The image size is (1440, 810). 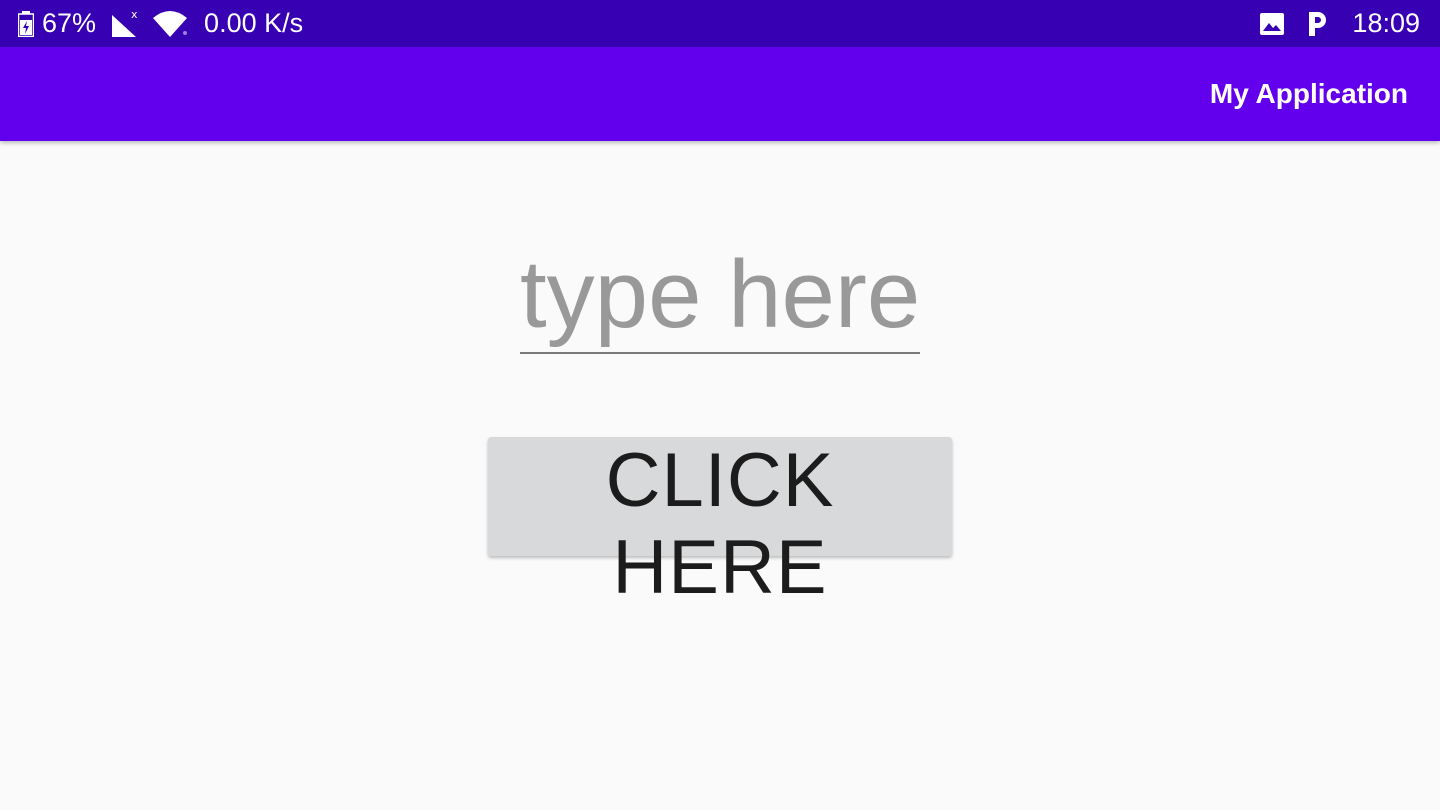 What do you see at coordinates (126, 24) in the screenshot?
I see `signal-no-data-icon: x` at bounding box center [126, 24].